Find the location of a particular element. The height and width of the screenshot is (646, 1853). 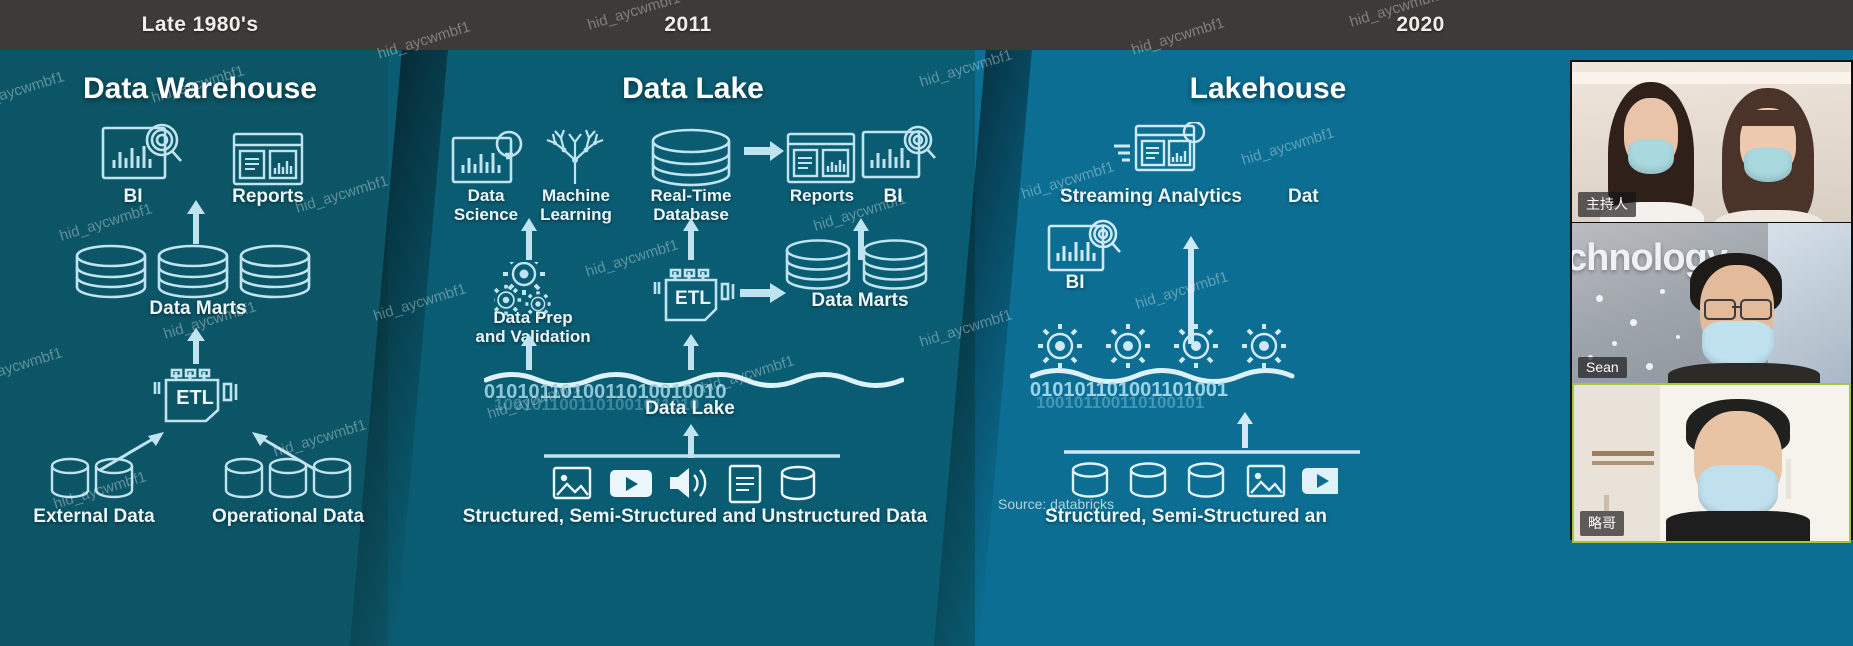

participant-tile: chnology Sean is located at coordinates (1711, 302).